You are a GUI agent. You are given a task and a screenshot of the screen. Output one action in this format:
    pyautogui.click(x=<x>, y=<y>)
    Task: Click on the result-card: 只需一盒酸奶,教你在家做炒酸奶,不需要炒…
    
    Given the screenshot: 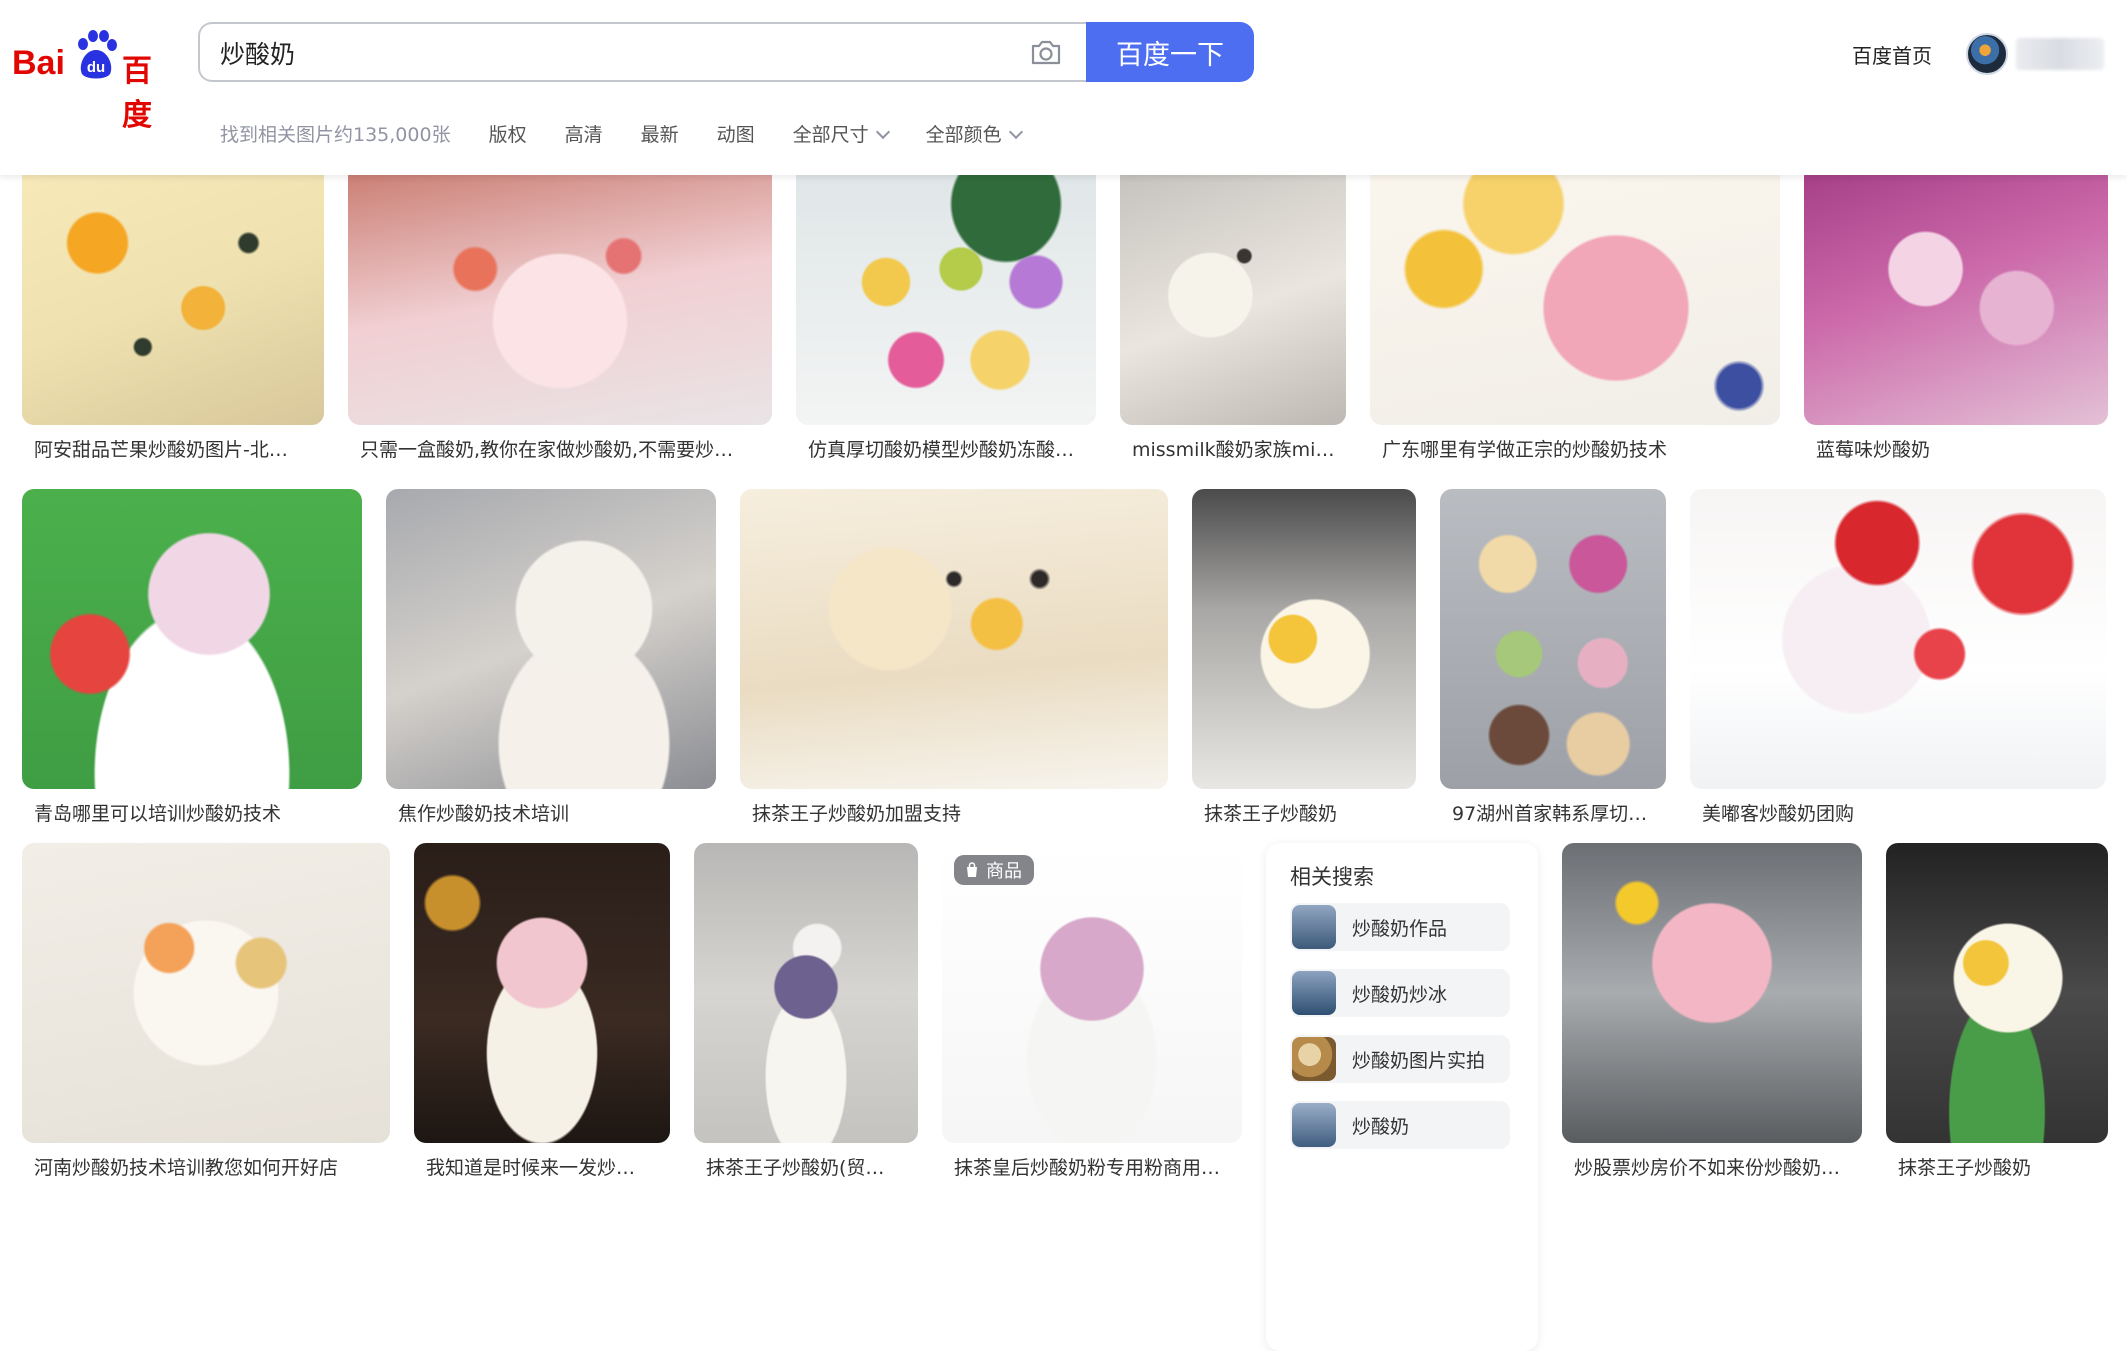 What is the action you would take?
    pyautogui.click(x=560, y=315)
    